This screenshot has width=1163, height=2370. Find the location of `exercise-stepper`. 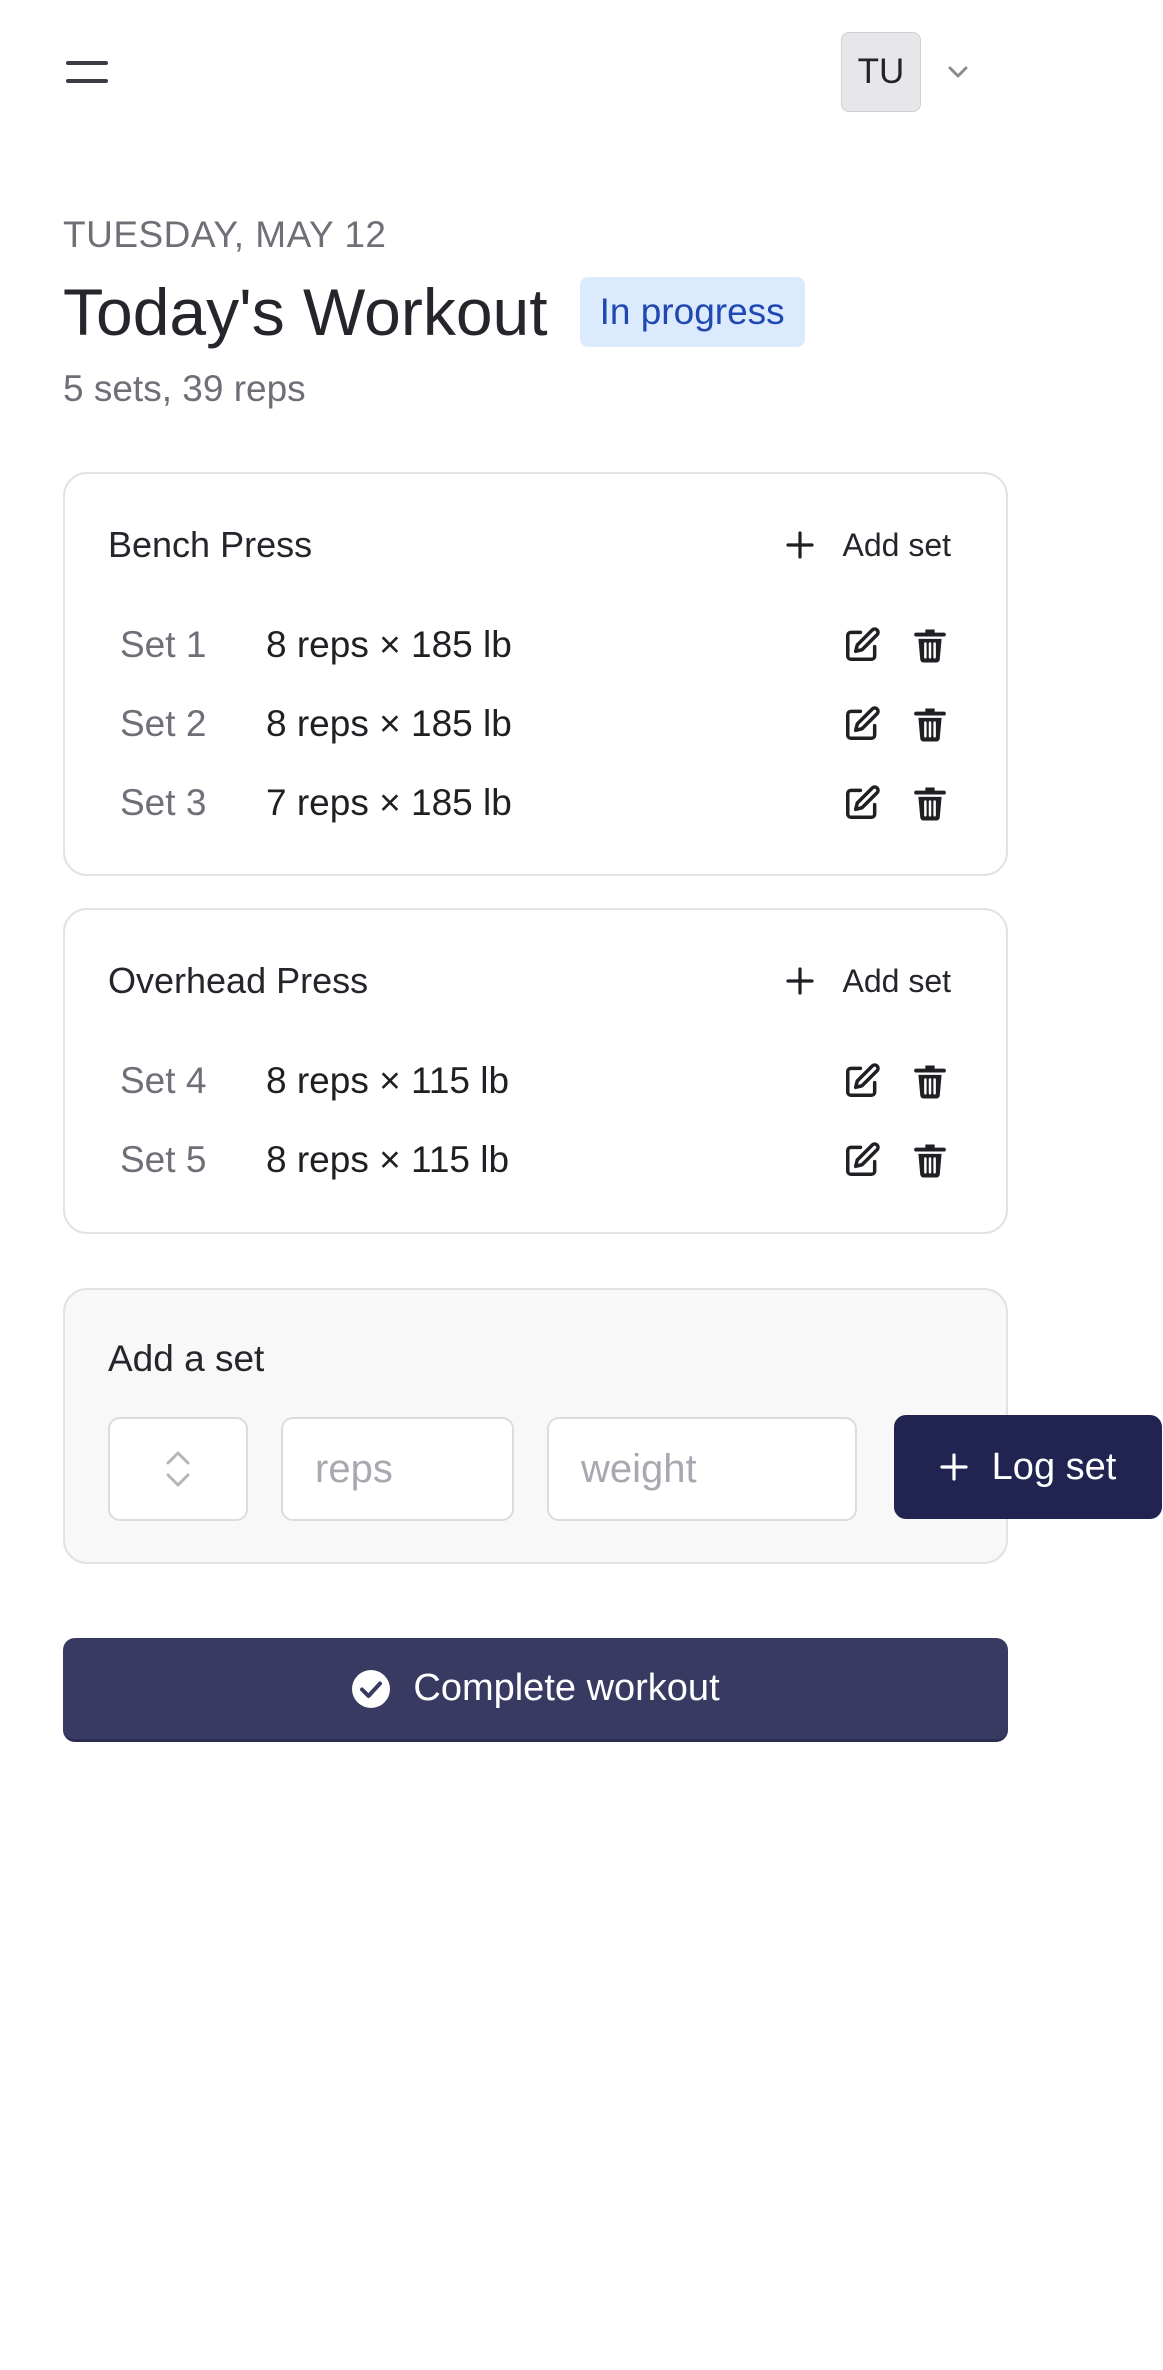

exercise-stepper is located at coordinates (178, 1469).